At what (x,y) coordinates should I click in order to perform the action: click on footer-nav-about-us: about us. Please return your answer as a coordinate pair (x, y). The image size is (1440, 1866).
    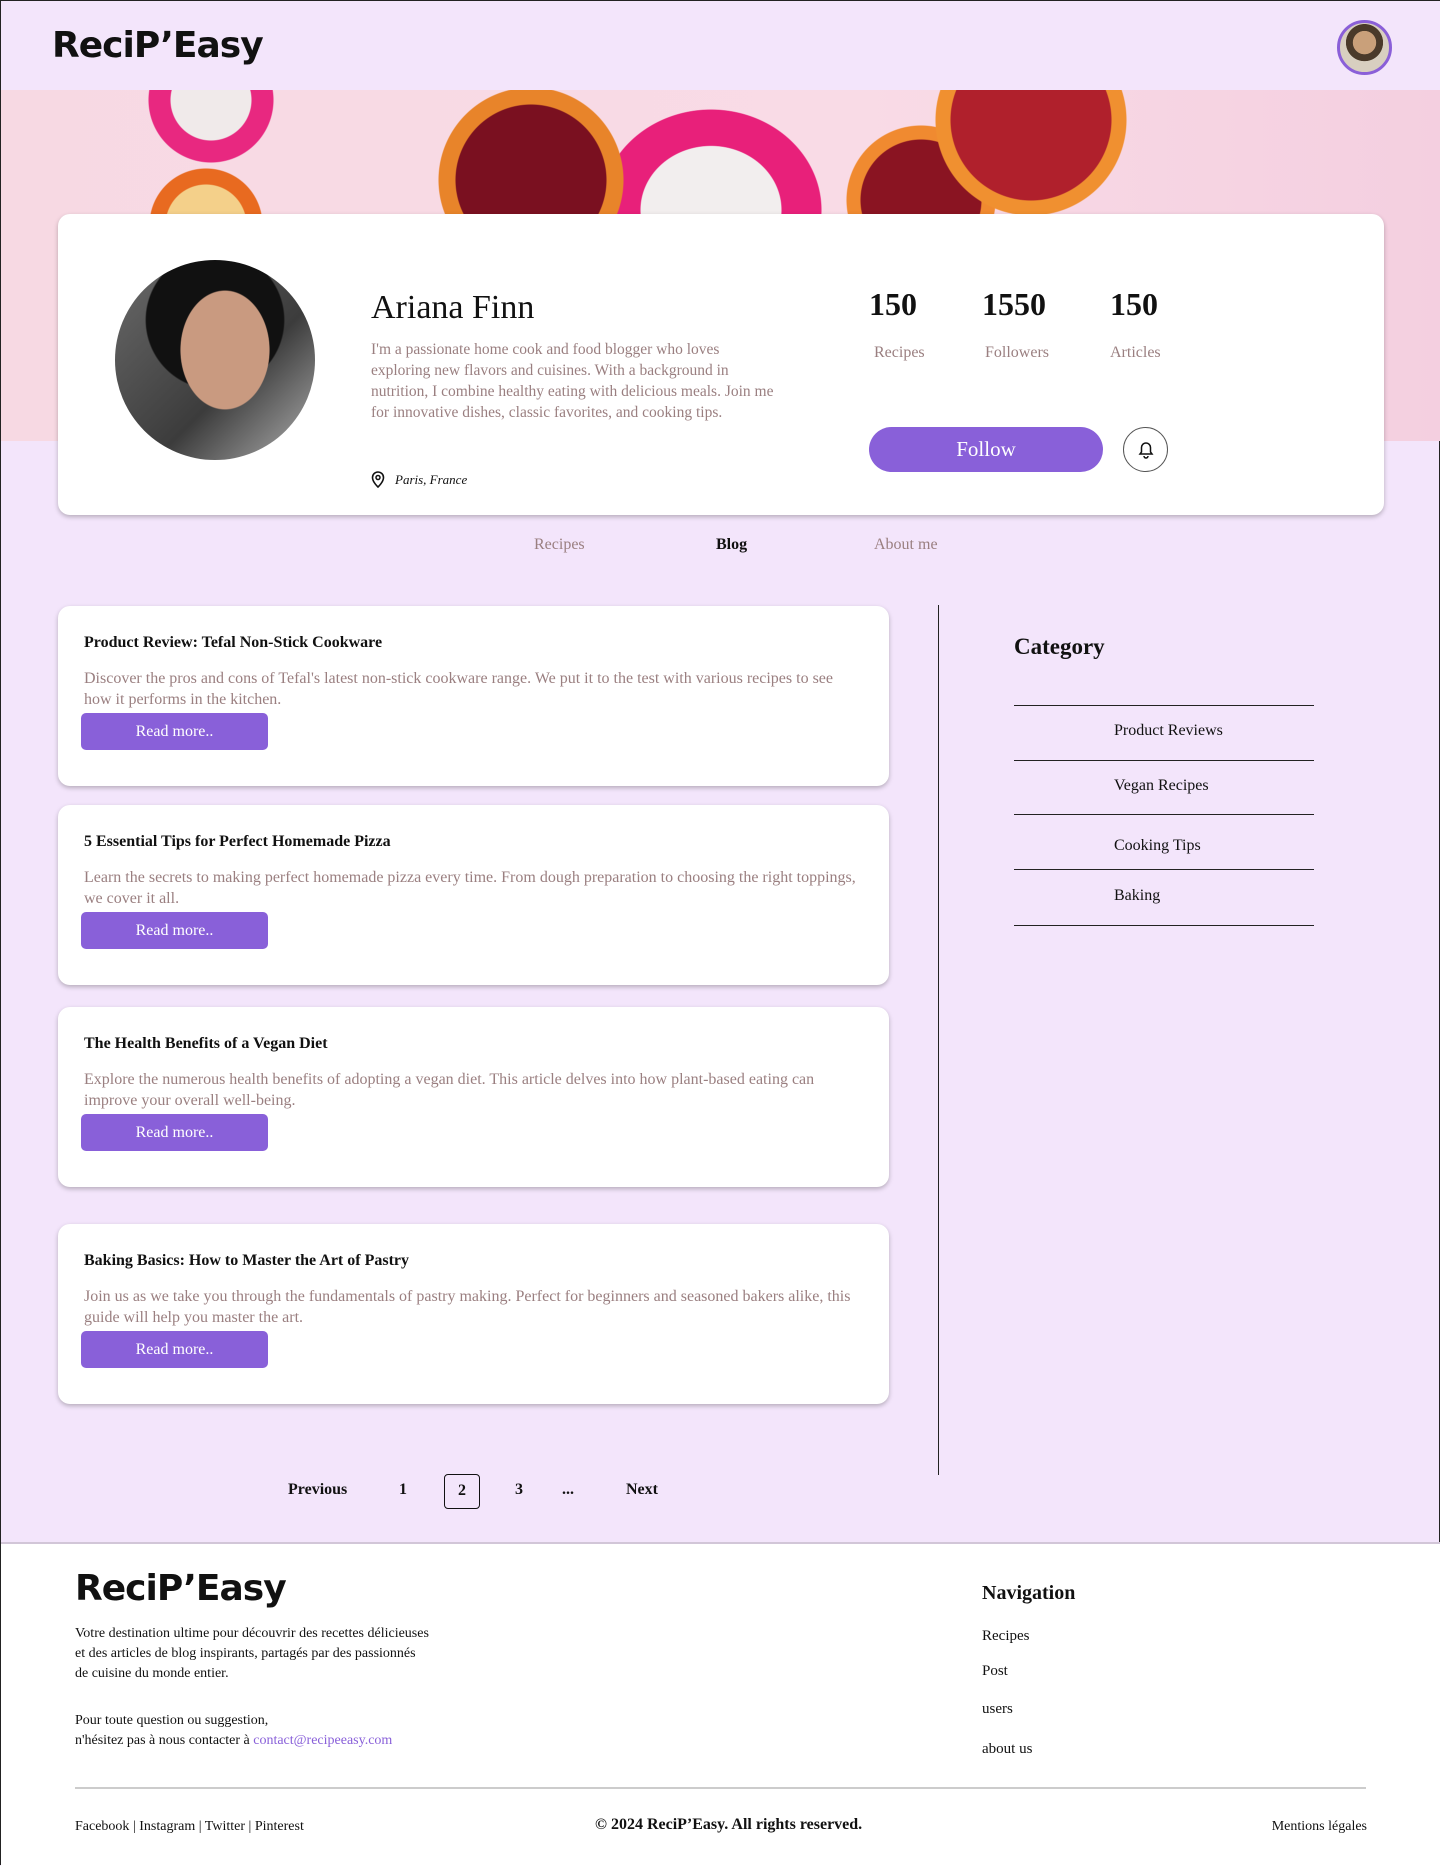
    Looking at the image, I should click on (1007, 1749).